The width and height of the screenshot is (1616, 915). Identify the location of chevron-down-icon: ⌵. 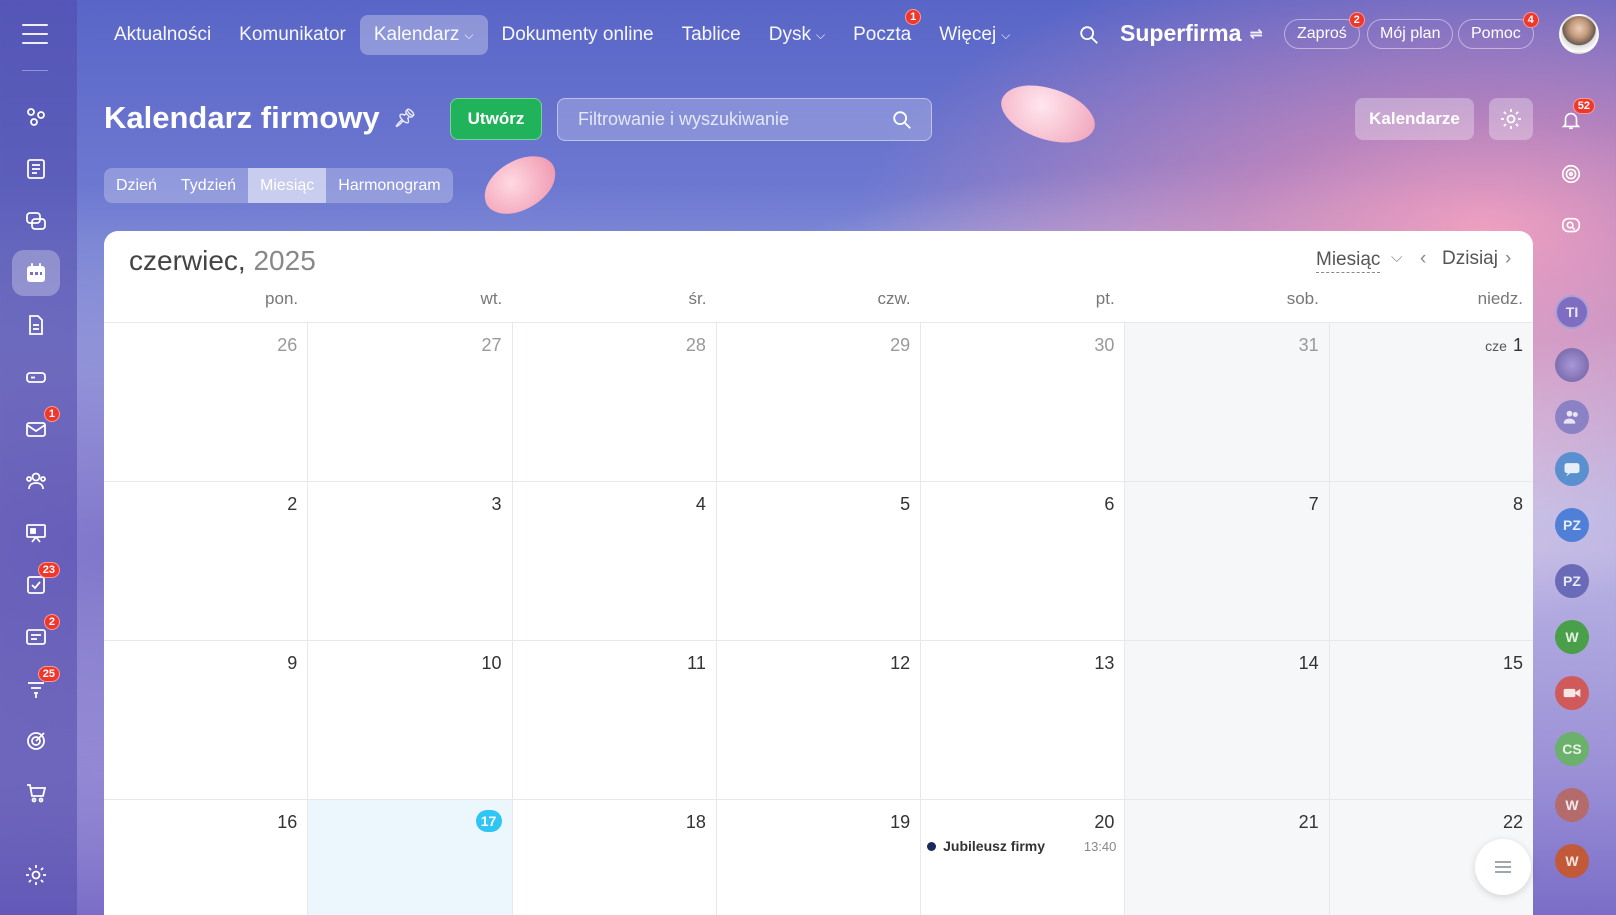
(1396, 257).